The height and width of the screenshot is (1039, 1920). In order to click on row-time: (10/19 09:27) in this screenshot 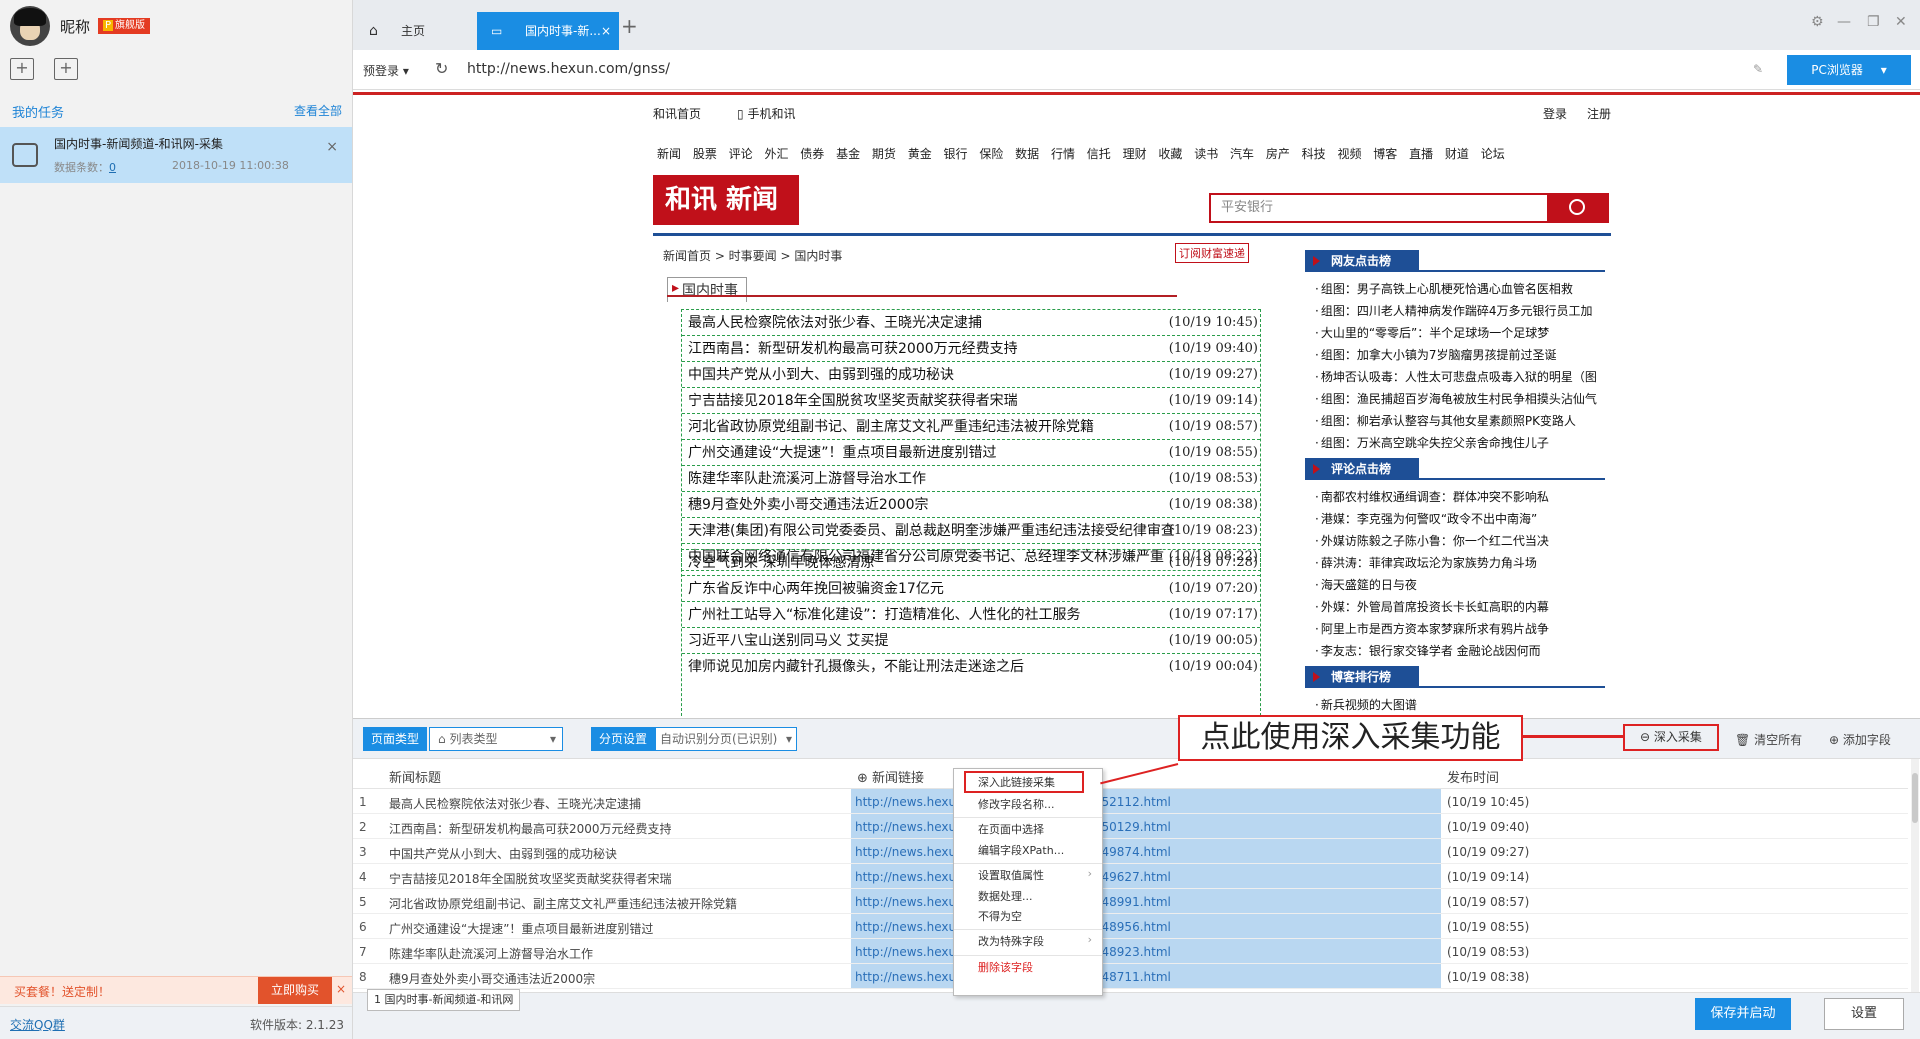, I will do `click(1488, 852)`.